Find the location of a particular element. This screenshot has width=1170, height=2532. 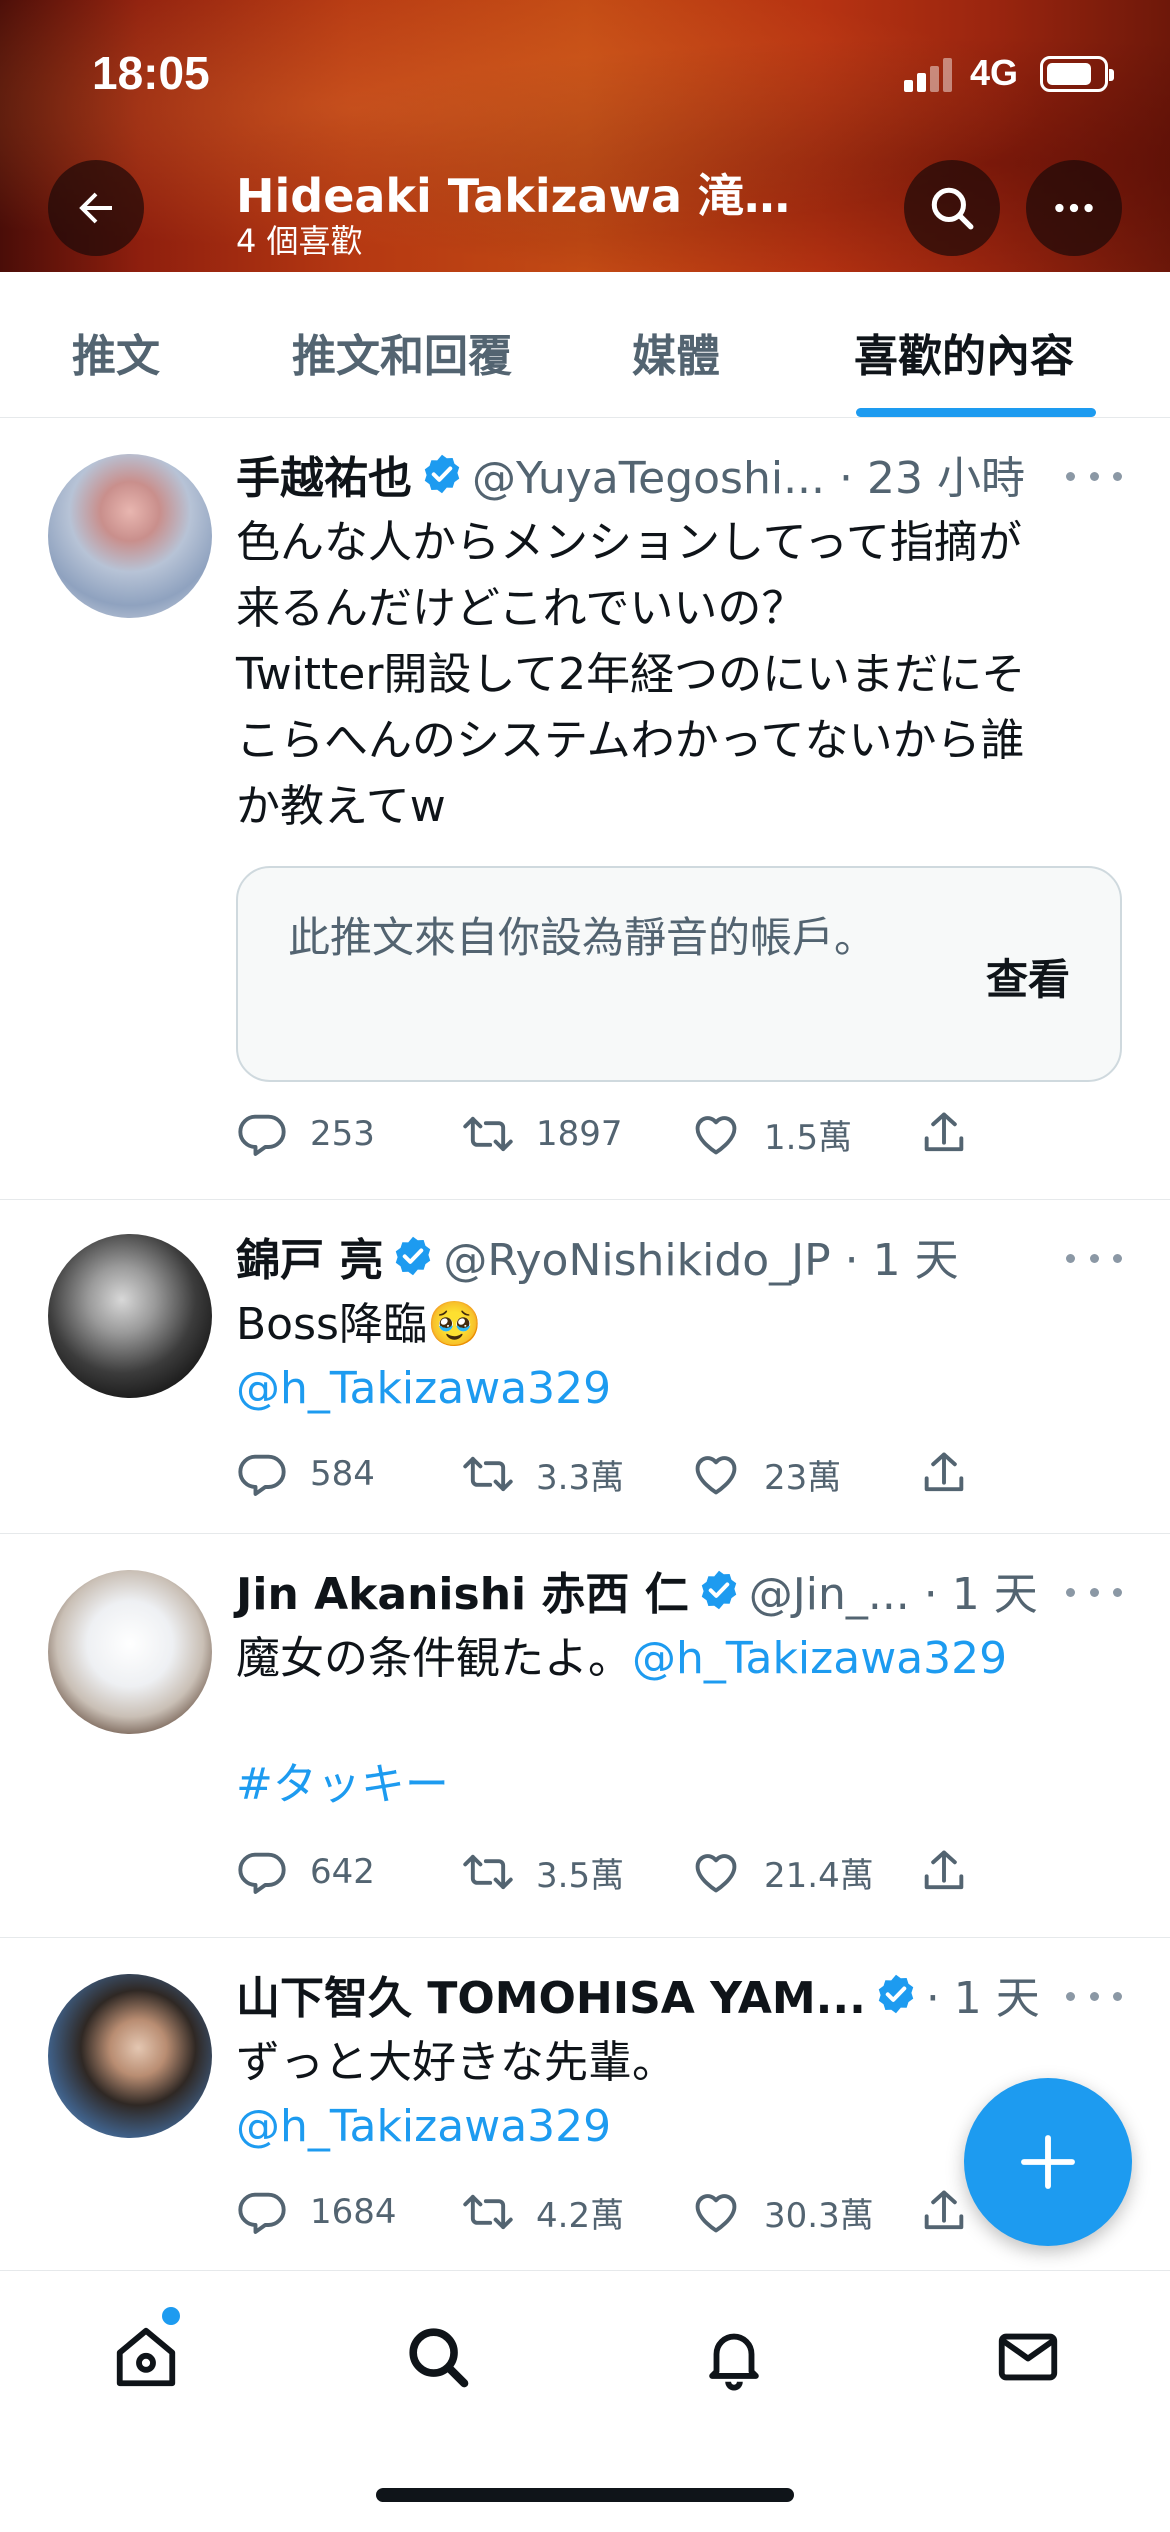

author-name: 手越祐也 is located at coordinates (324, 474).